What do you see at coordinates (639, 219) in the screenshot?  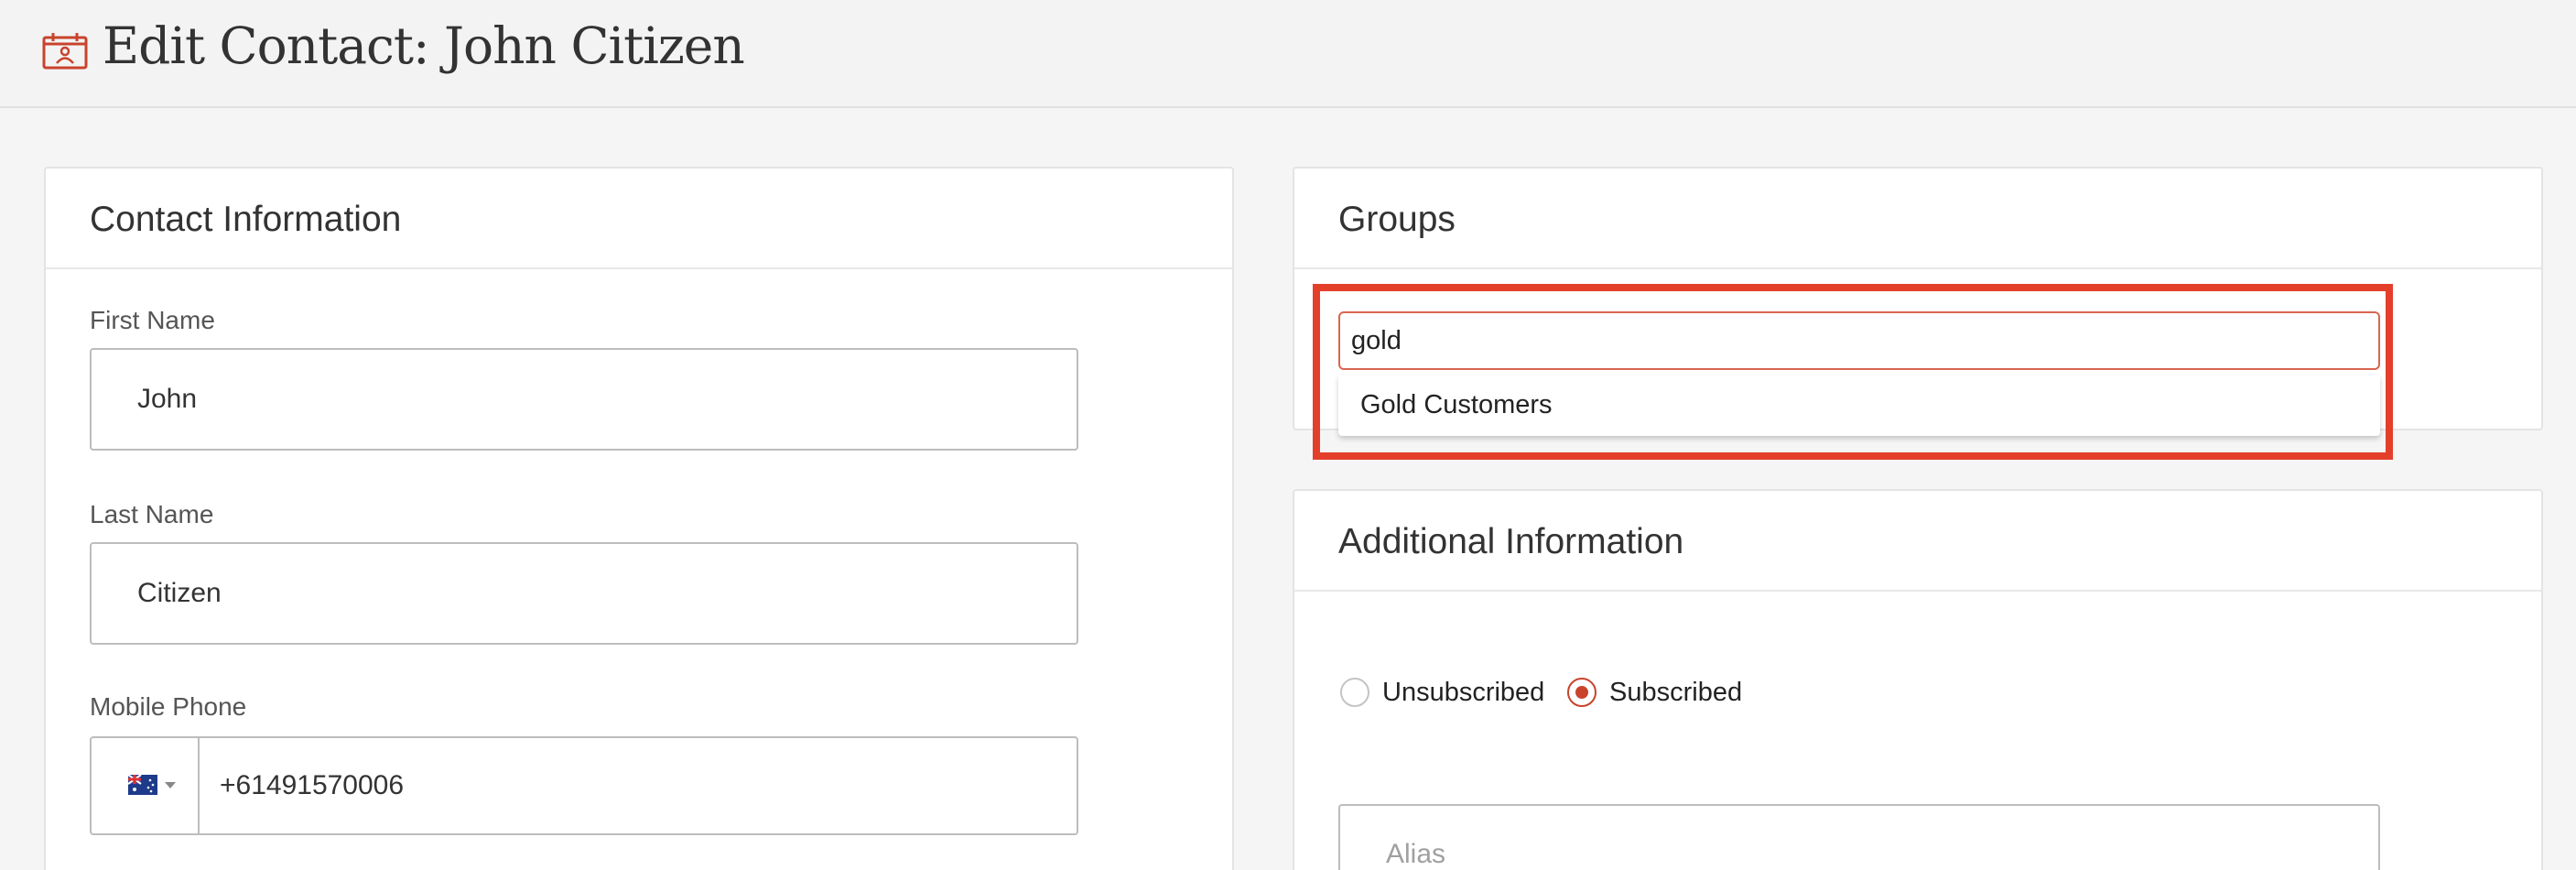 I see `contact-information-header: Contact Information` at bounding box center [639, 219].